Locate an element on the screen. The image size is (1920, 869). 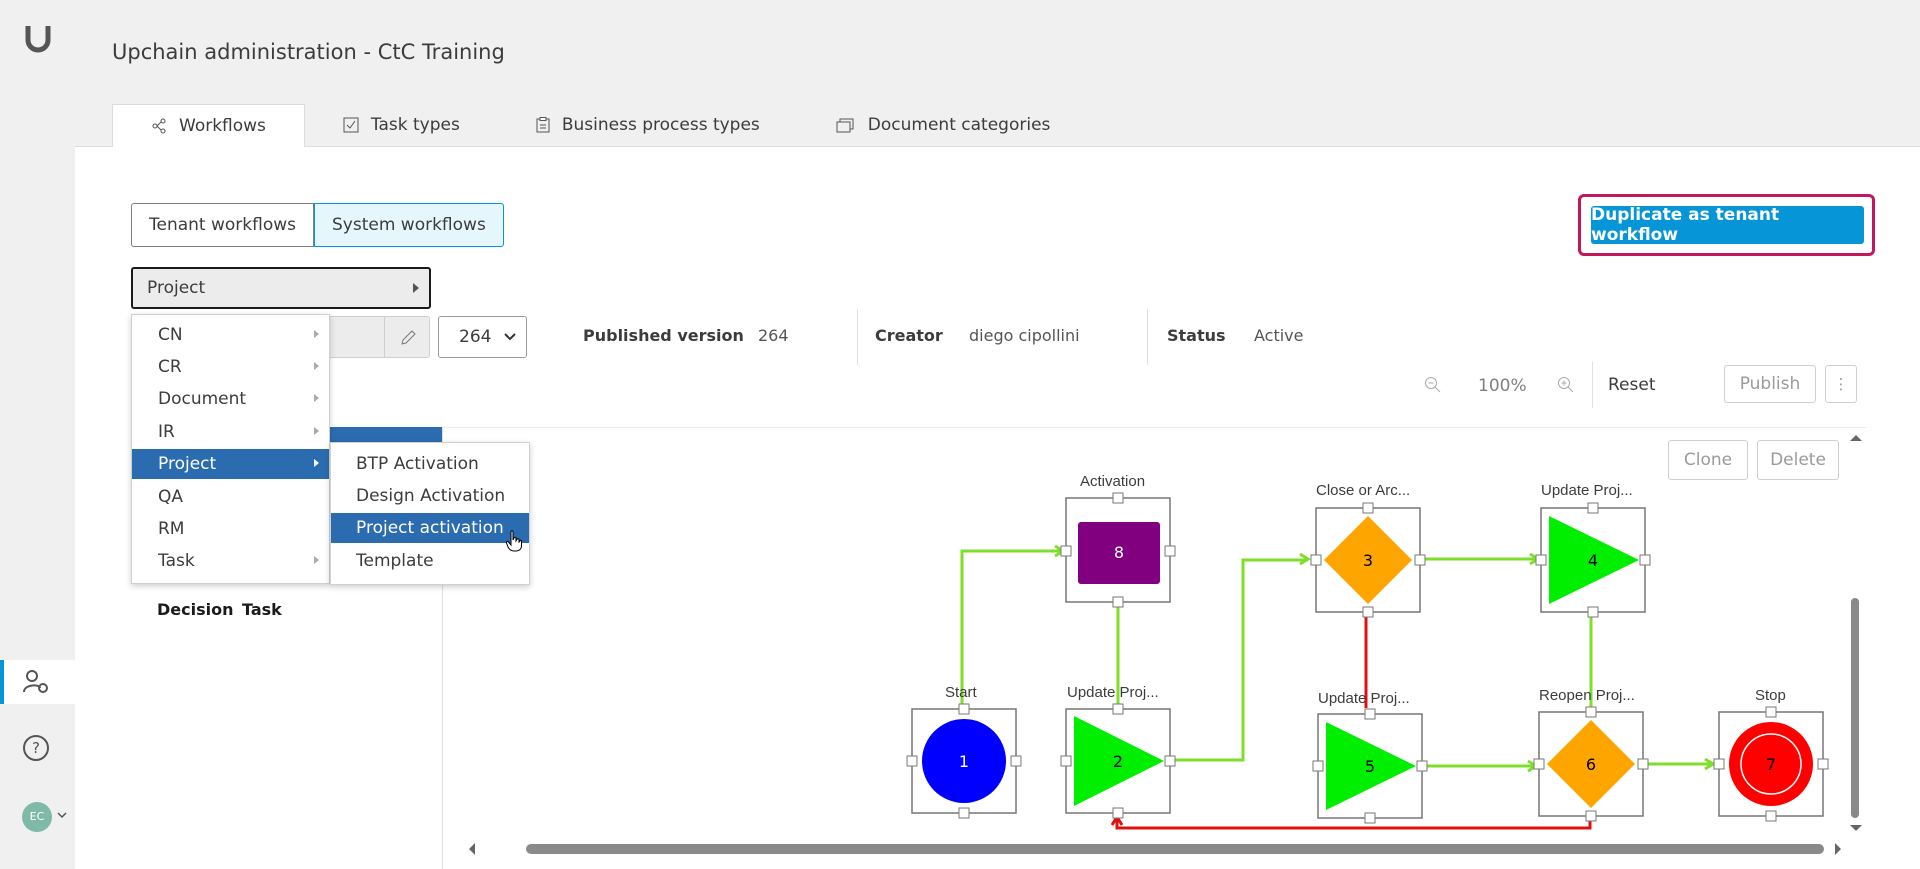
svg-text: 6 is located at coordinates (1591, 764).